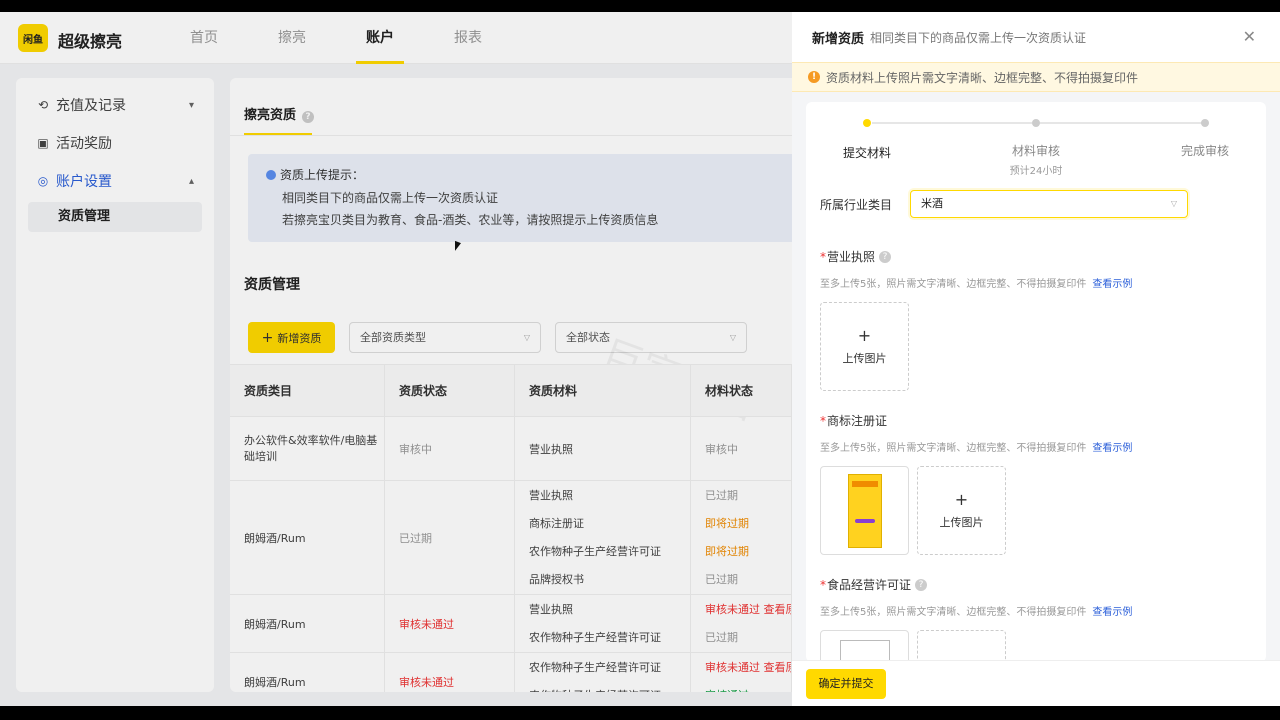  I want to click on type-filter-select: 全部资质类型 ▽, so click(445, 337).